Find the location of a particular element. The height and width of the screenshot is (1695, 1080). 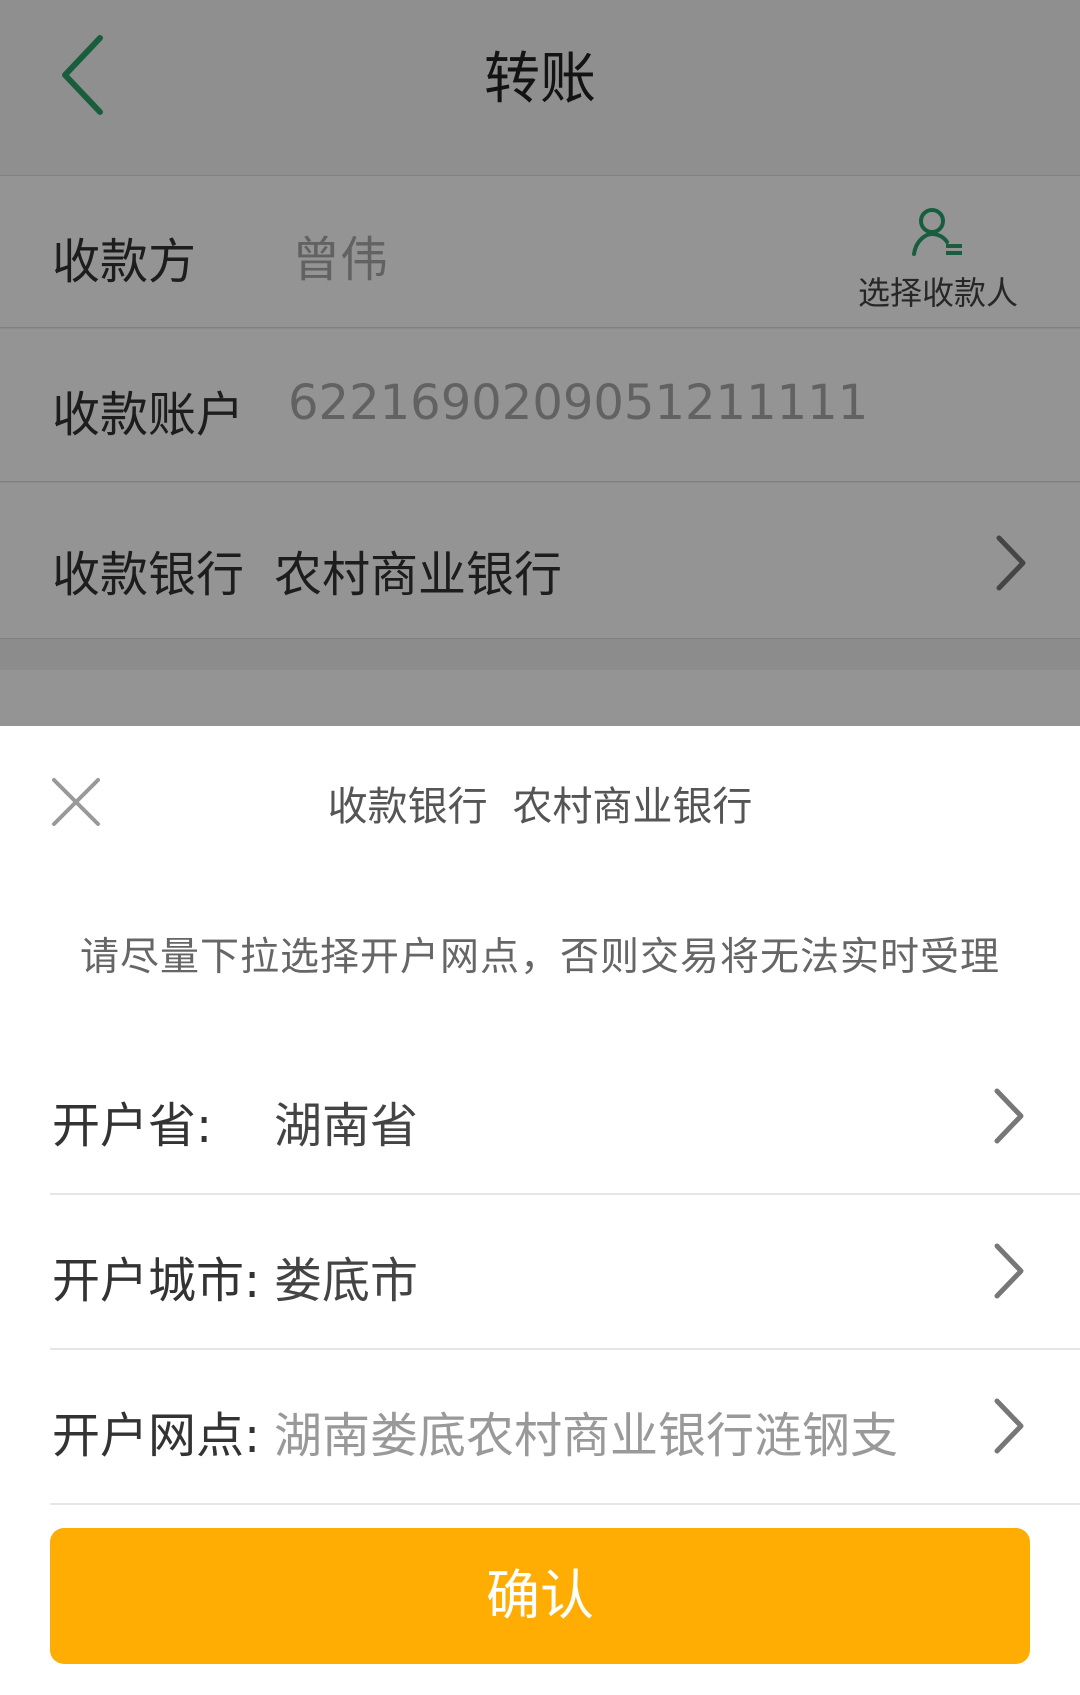

sheet-title: 收款银行 农村商业银行 is located at coordinates (540, 803).